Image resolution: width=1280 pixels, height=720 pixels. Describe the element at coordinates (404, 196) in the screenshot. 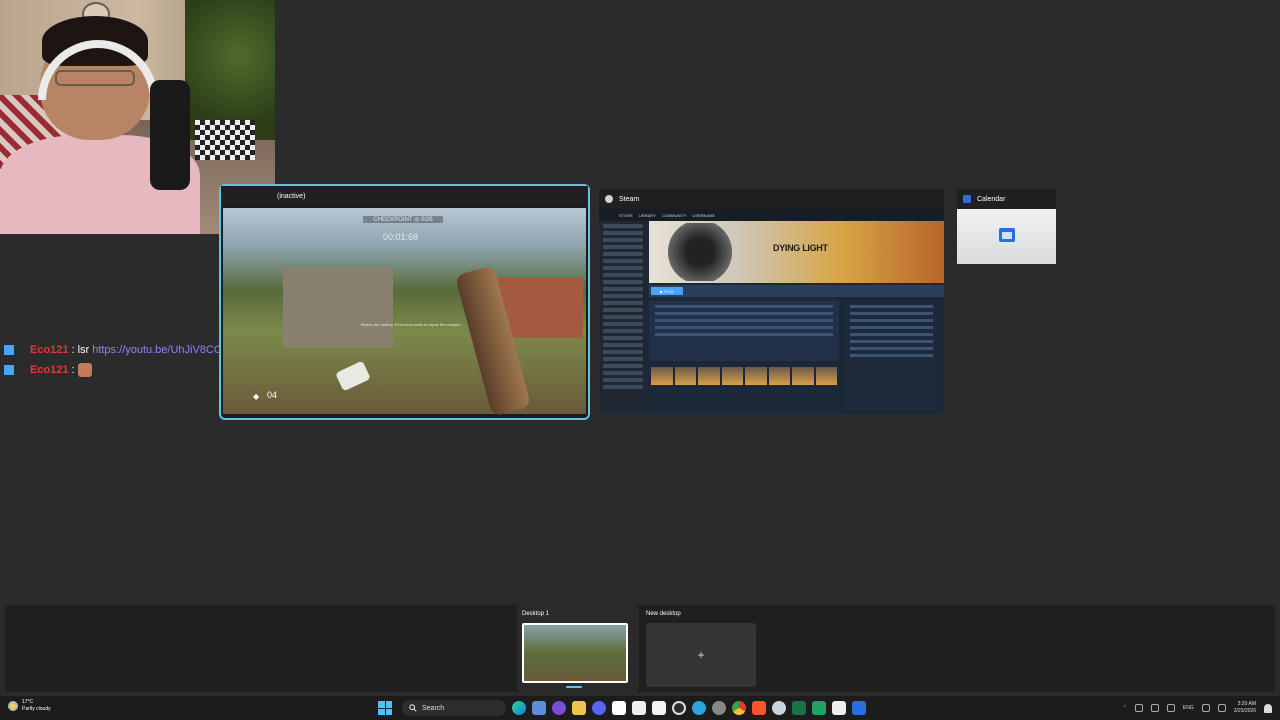

I see `window-title-bar: (inactive)` at that location.